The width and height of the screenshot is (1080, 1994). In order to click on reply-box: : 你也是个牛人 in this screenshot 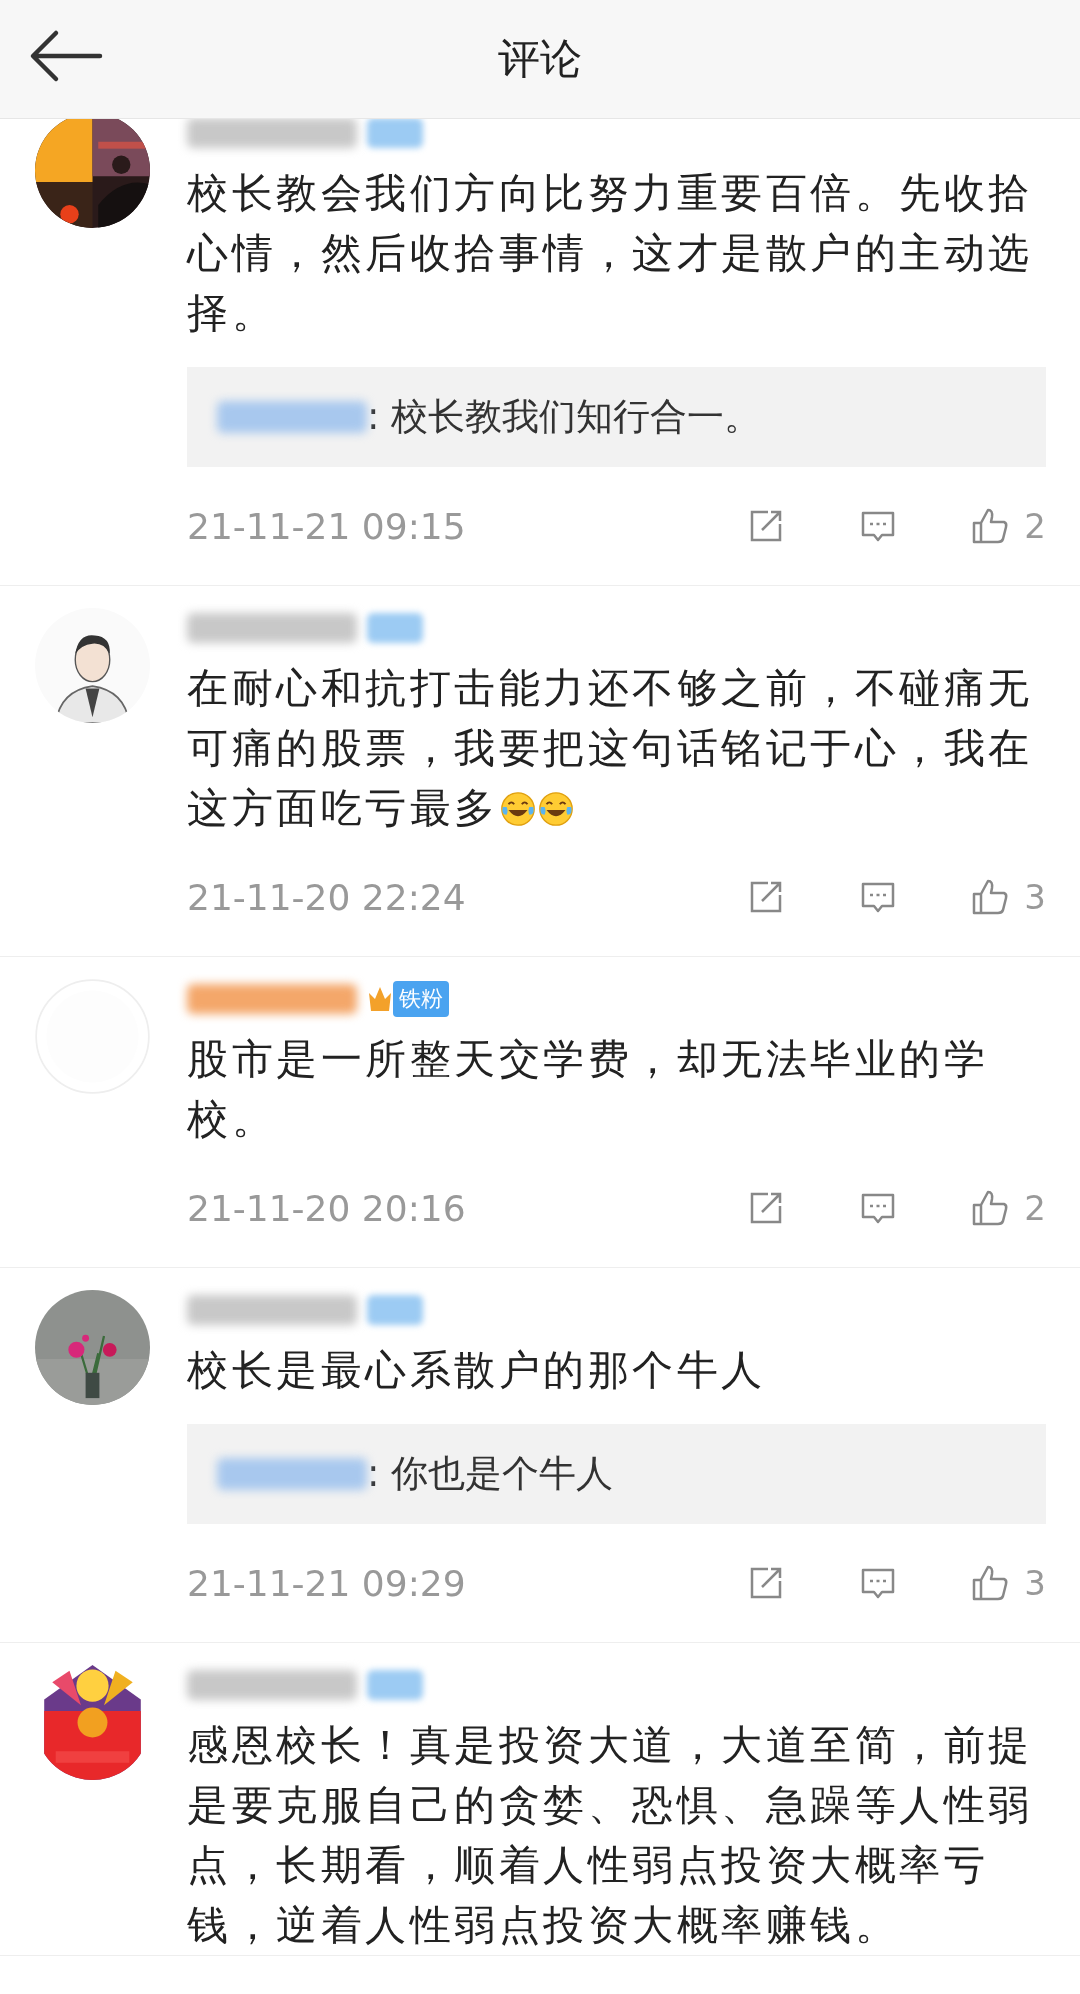, I will do `click(616, 1474)`.